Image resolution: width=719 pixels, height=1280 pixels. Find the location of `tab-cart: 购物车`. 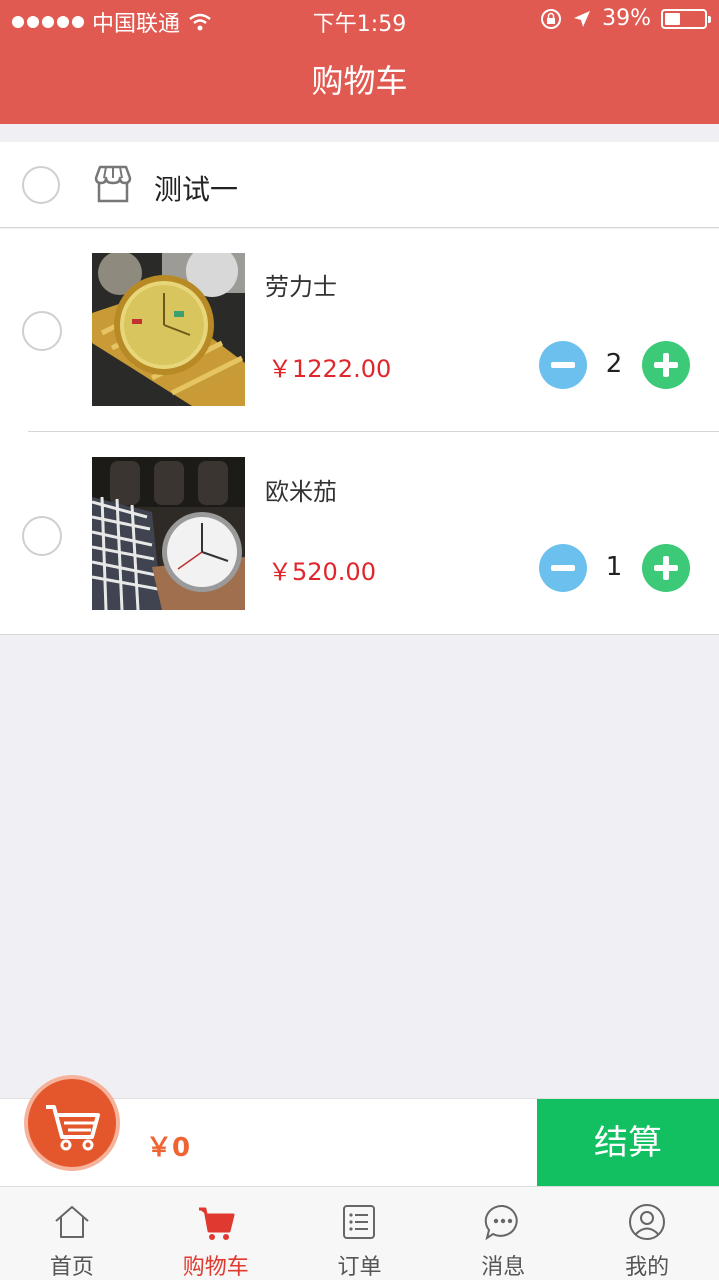

tab-cart: 购物车 is located at coordinates (216, 1233).